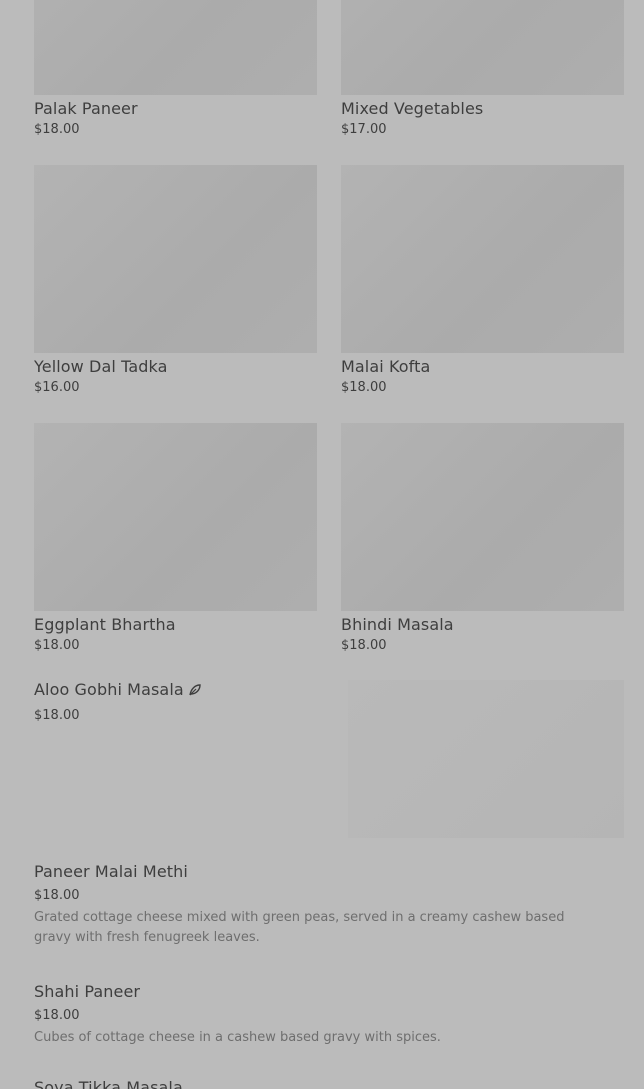  What do you see at coordinates (397, 624) in the screenshot?
I see `menu-item-name: Bhindi Masala` at bounding box center [397, 624].